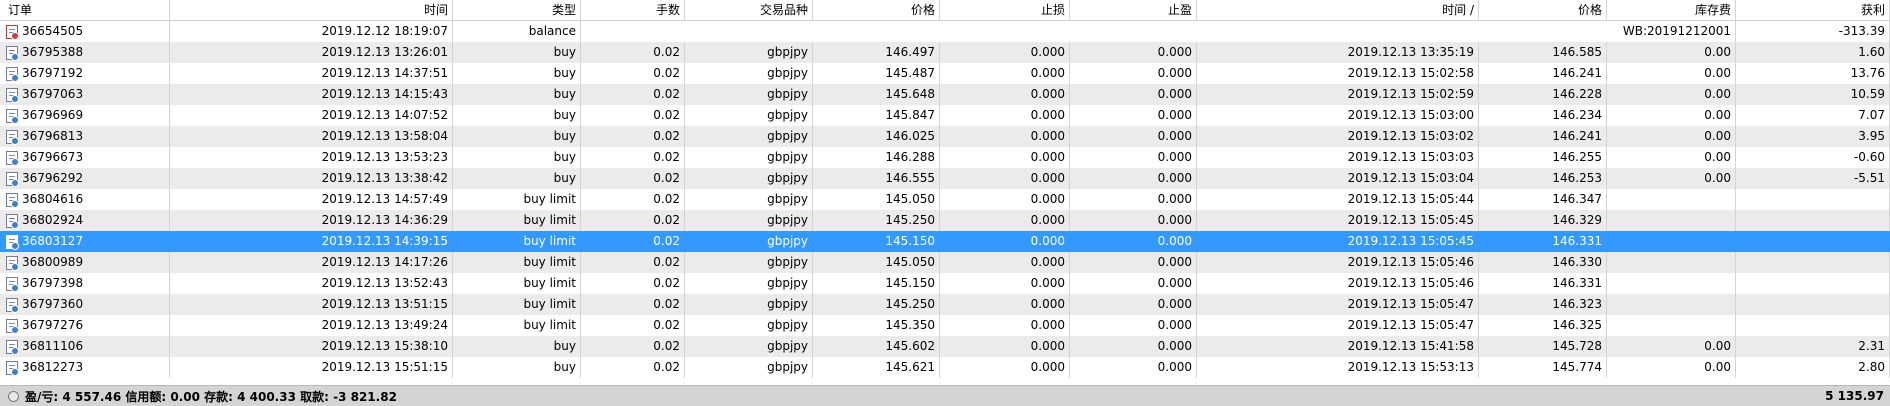  Describe the element at coordinates (85, 73) in the screenshot. I see `ticket-cell: 36797192` at that location.